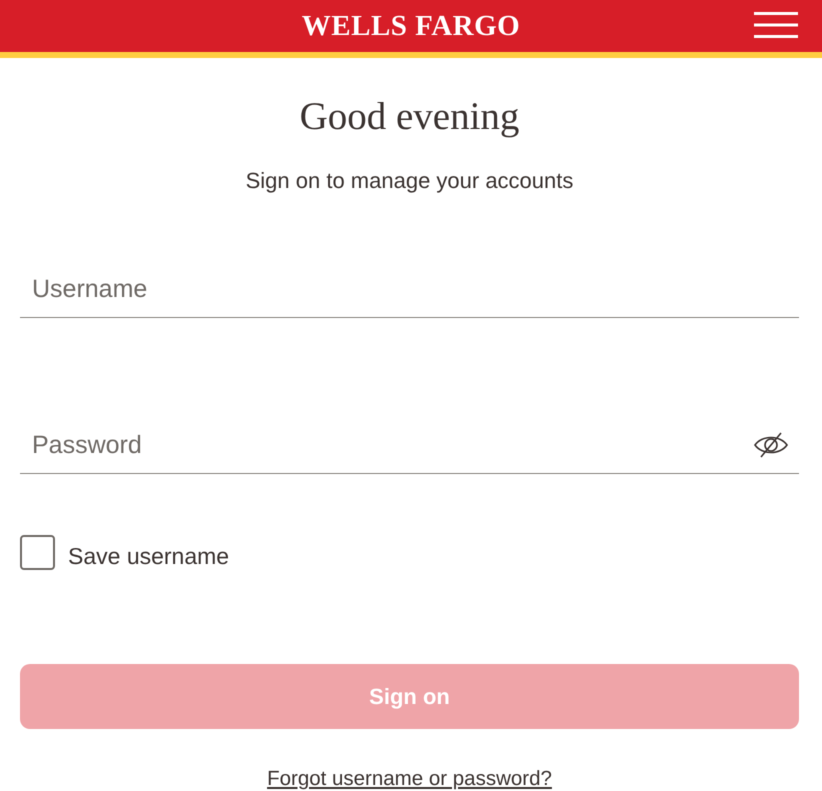  I want to click on logo: WELLS FARGO, so click(411, 26).